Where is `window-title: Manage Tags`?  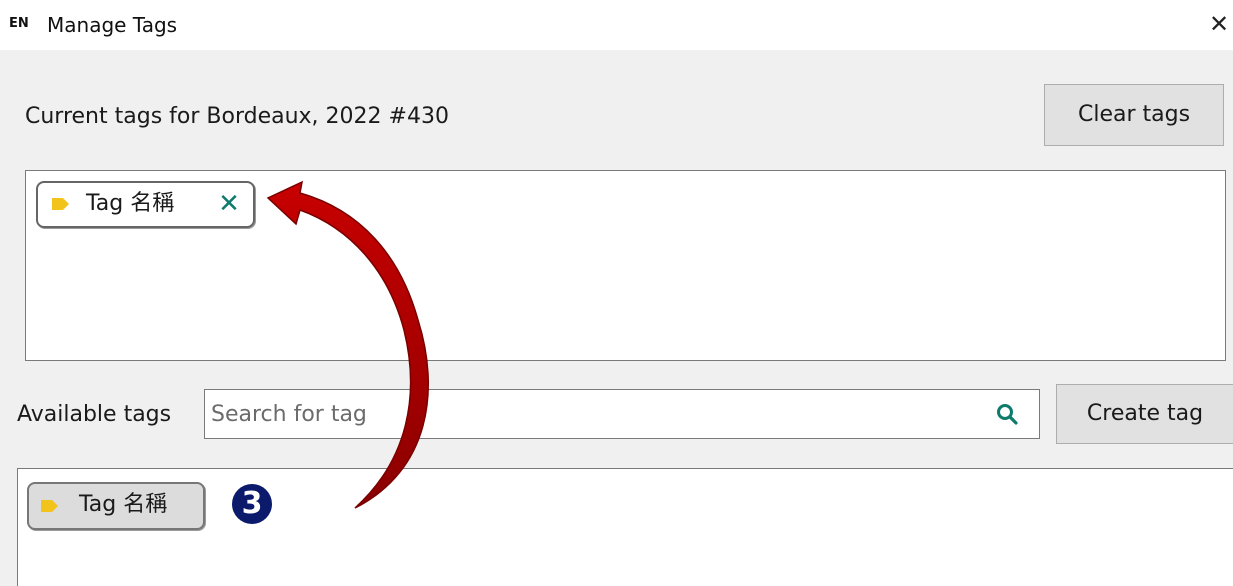 window-title: Manage Tags is located at coordinates (112, 25).